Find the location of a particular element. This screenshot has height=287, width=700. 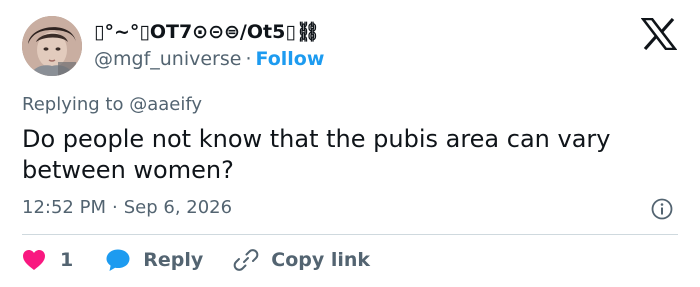

timestamp-link: 12:52 PM · Sep 6, 2026 is located at coordinates (127, 207).